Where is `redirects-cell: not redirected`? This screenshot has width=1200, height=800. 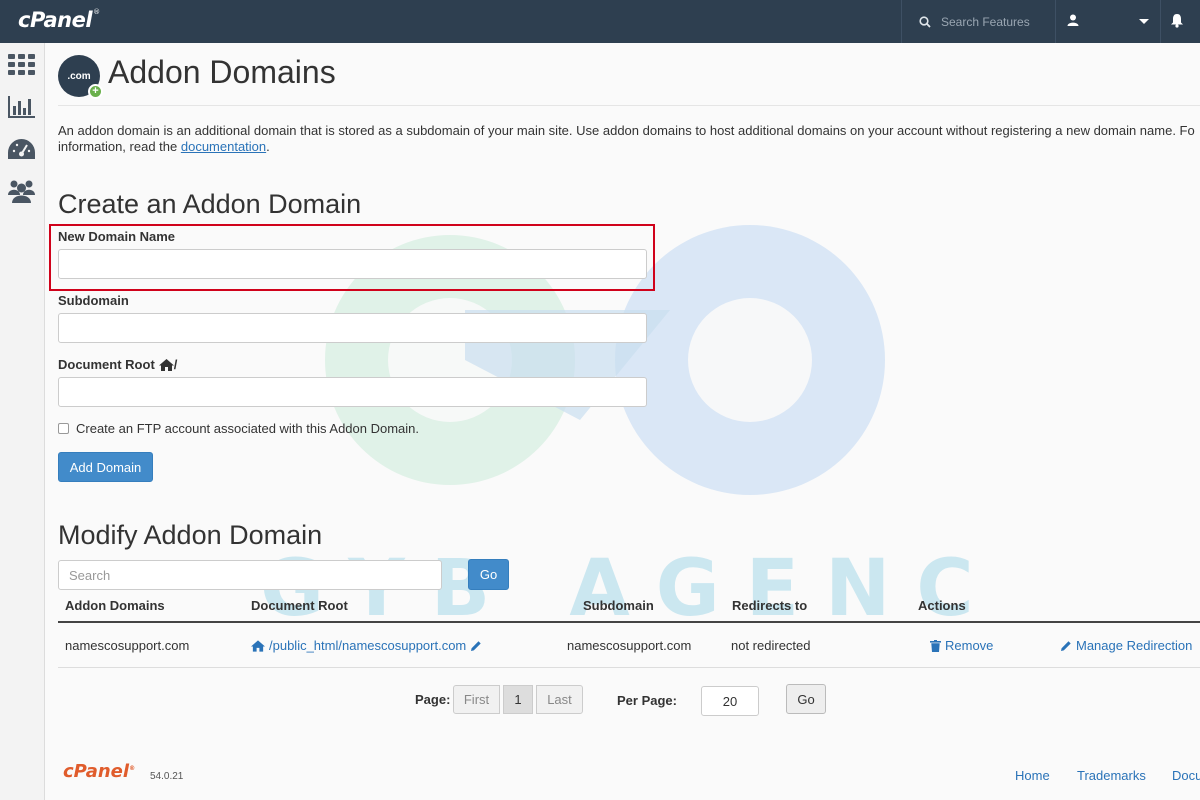 redirects-cell: not redirected is located at coordinates (771, 645).